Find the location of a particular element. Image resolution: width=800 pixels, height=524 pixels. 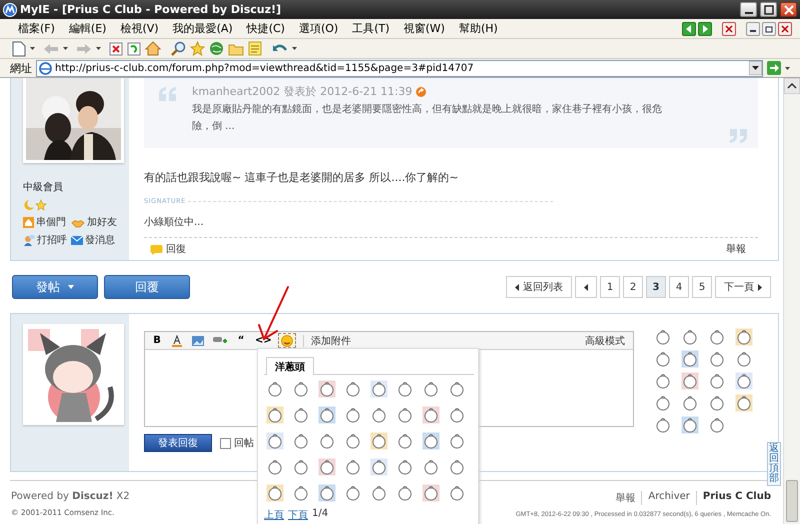

dropdown-icon is located at coordinates (755, 68).